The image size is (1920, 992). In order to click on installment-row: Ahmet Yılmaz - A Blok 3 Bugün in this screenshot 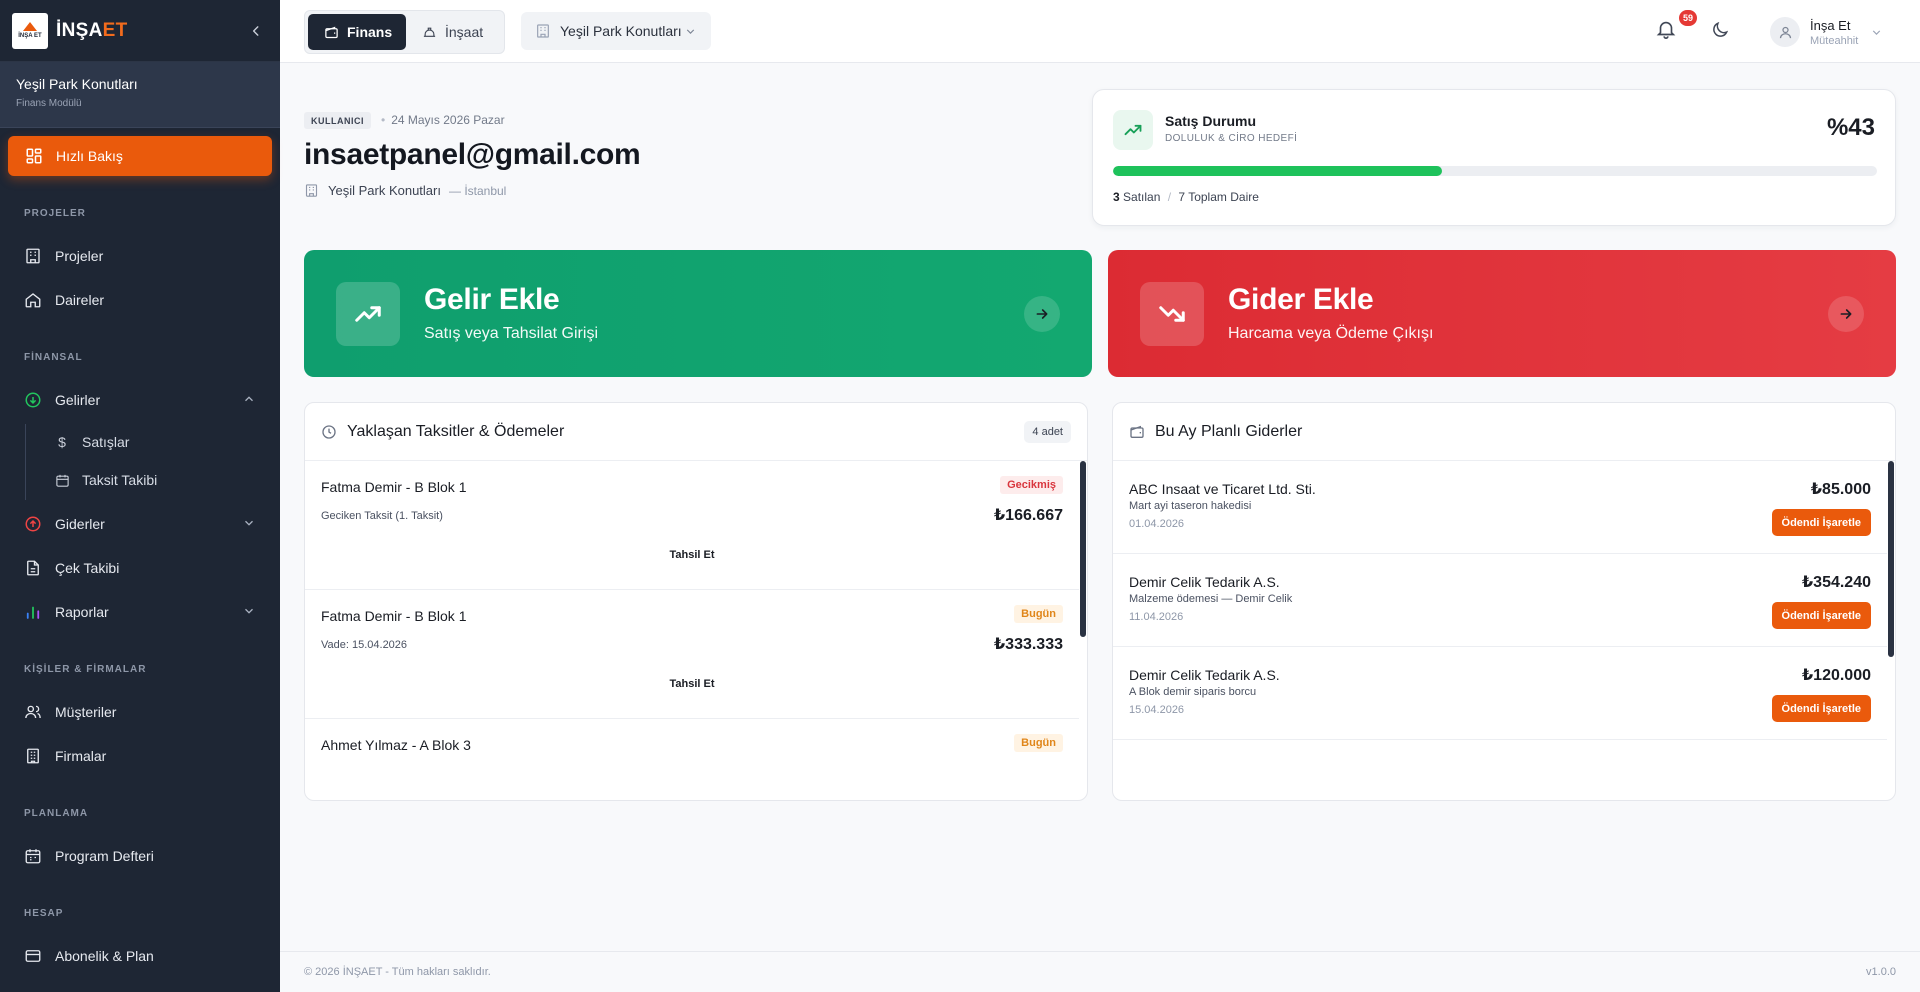, I will do `click(692, 759)`.